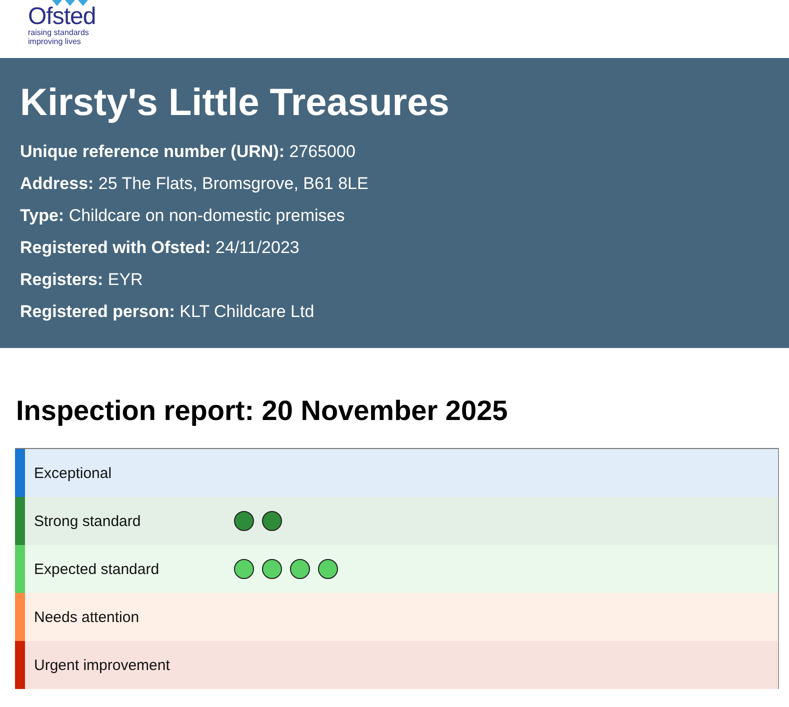 The height and width of the screenshot is (707, 789). Describe the element at coordinates (102, 665) in the screenshot. I see `grade-label: Urgent improvement` at that location.